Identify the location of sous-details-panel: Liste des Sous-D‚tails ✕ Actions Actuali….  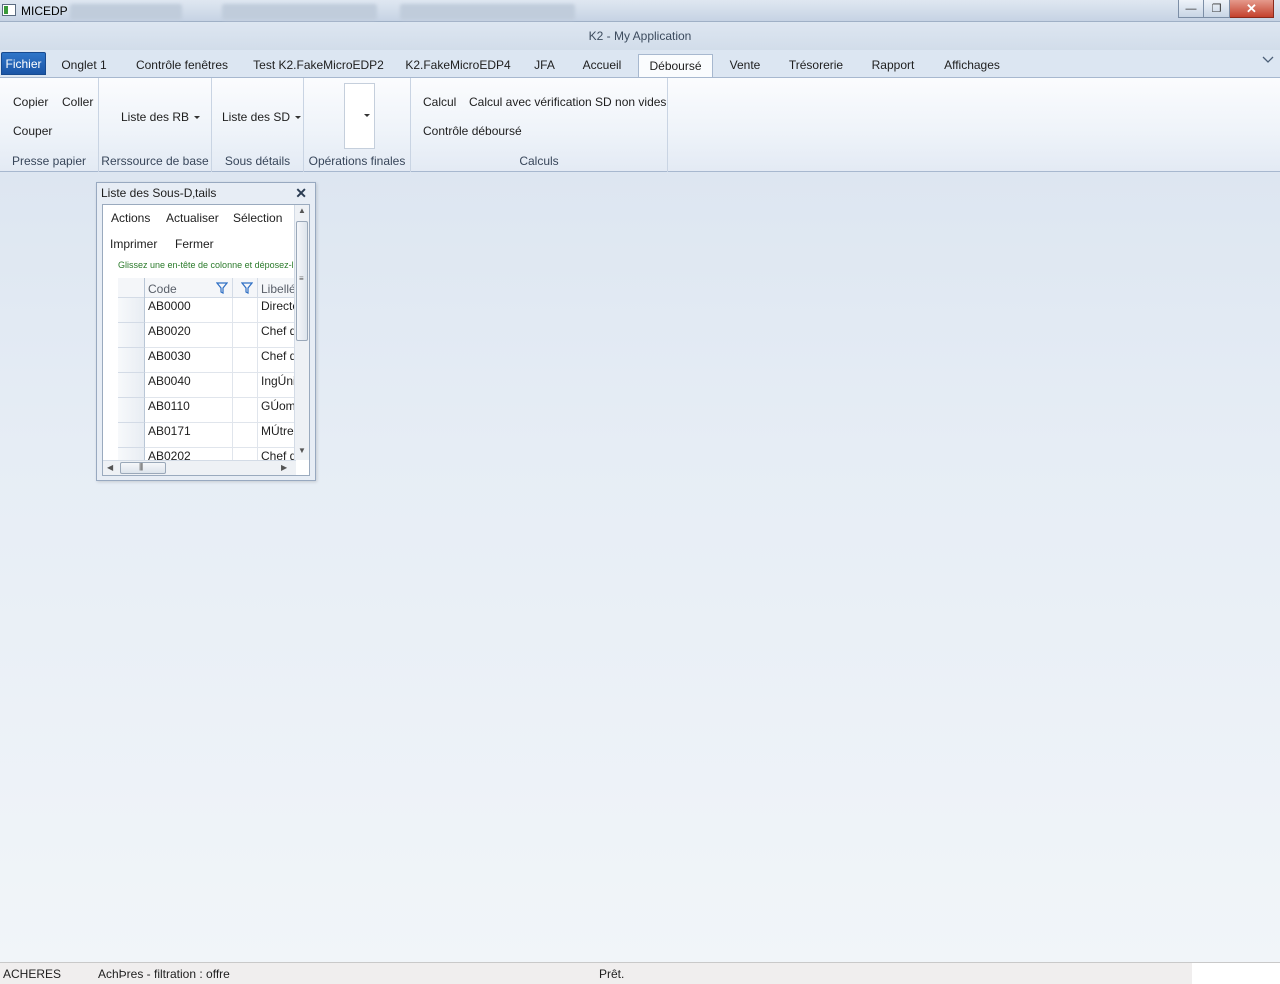
(206, 331).